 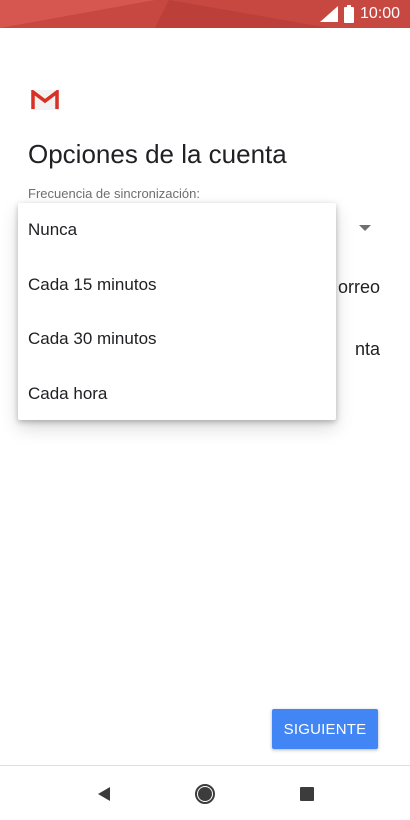 What do you see at coordinates (45, 100) in the screenshot?
I see `gmail-logo` at bounding box center [45, 100].